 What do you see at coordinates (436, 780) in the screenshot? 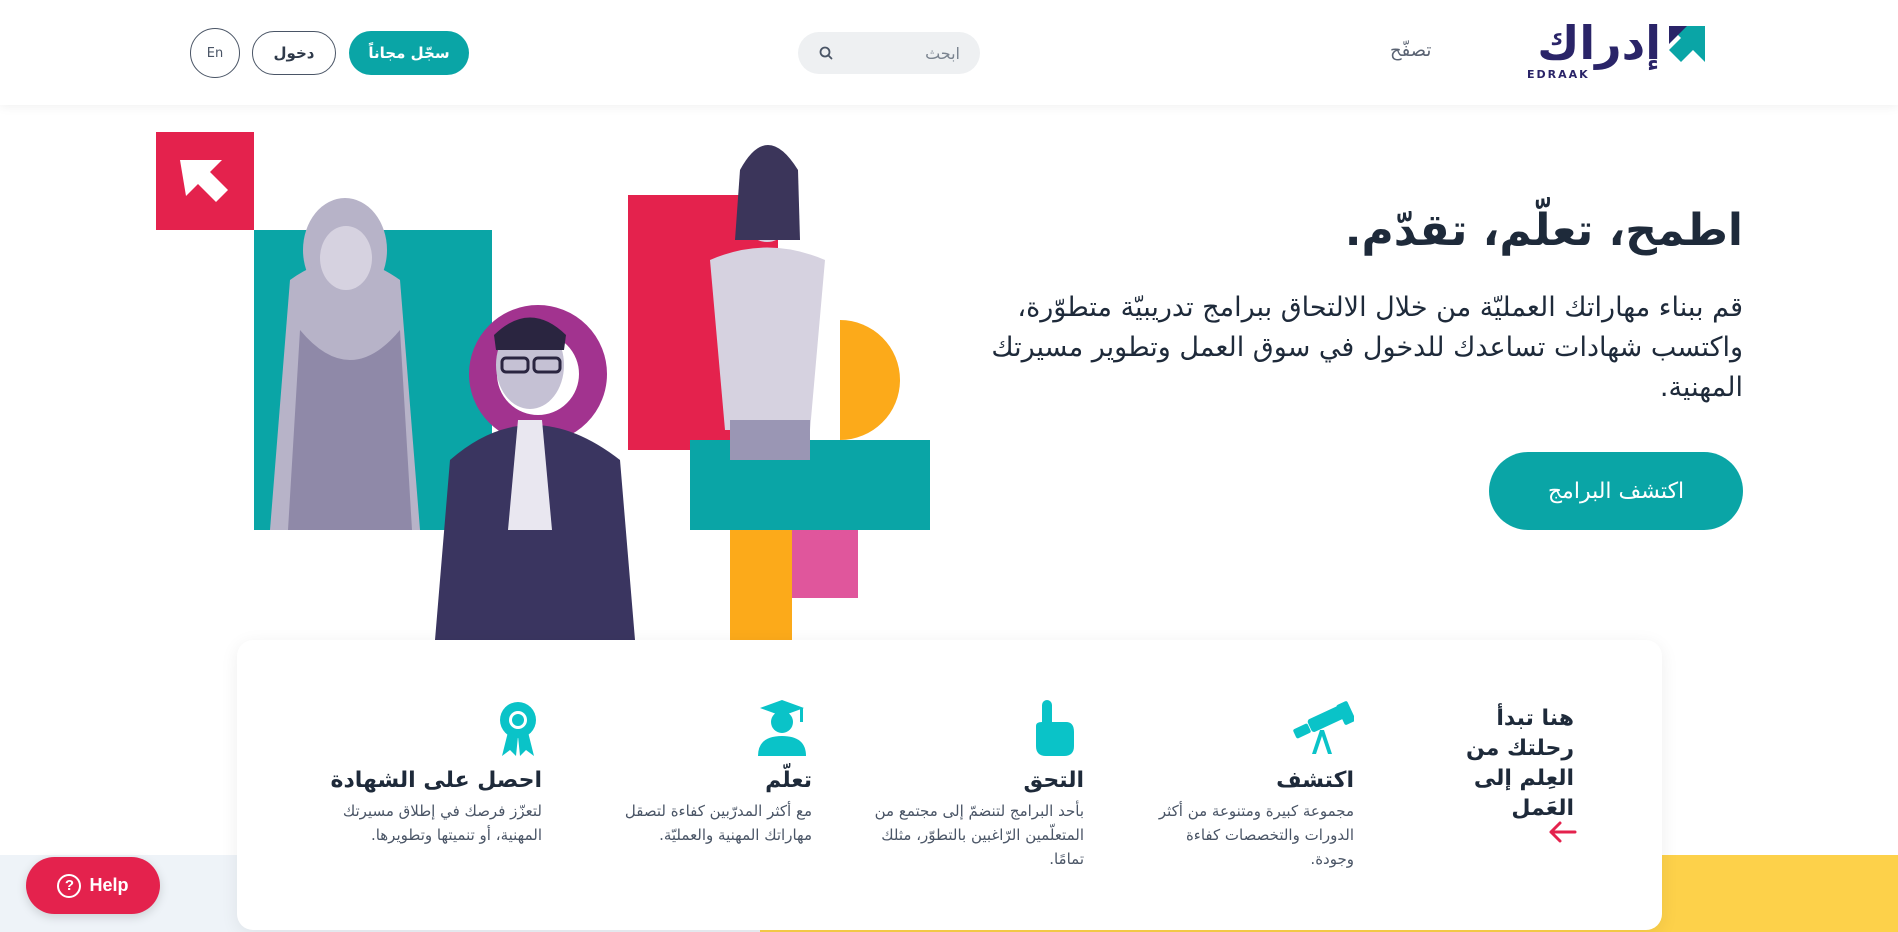
I see `step-title: احصل على الشهادة` at bounding box center [436, 780].